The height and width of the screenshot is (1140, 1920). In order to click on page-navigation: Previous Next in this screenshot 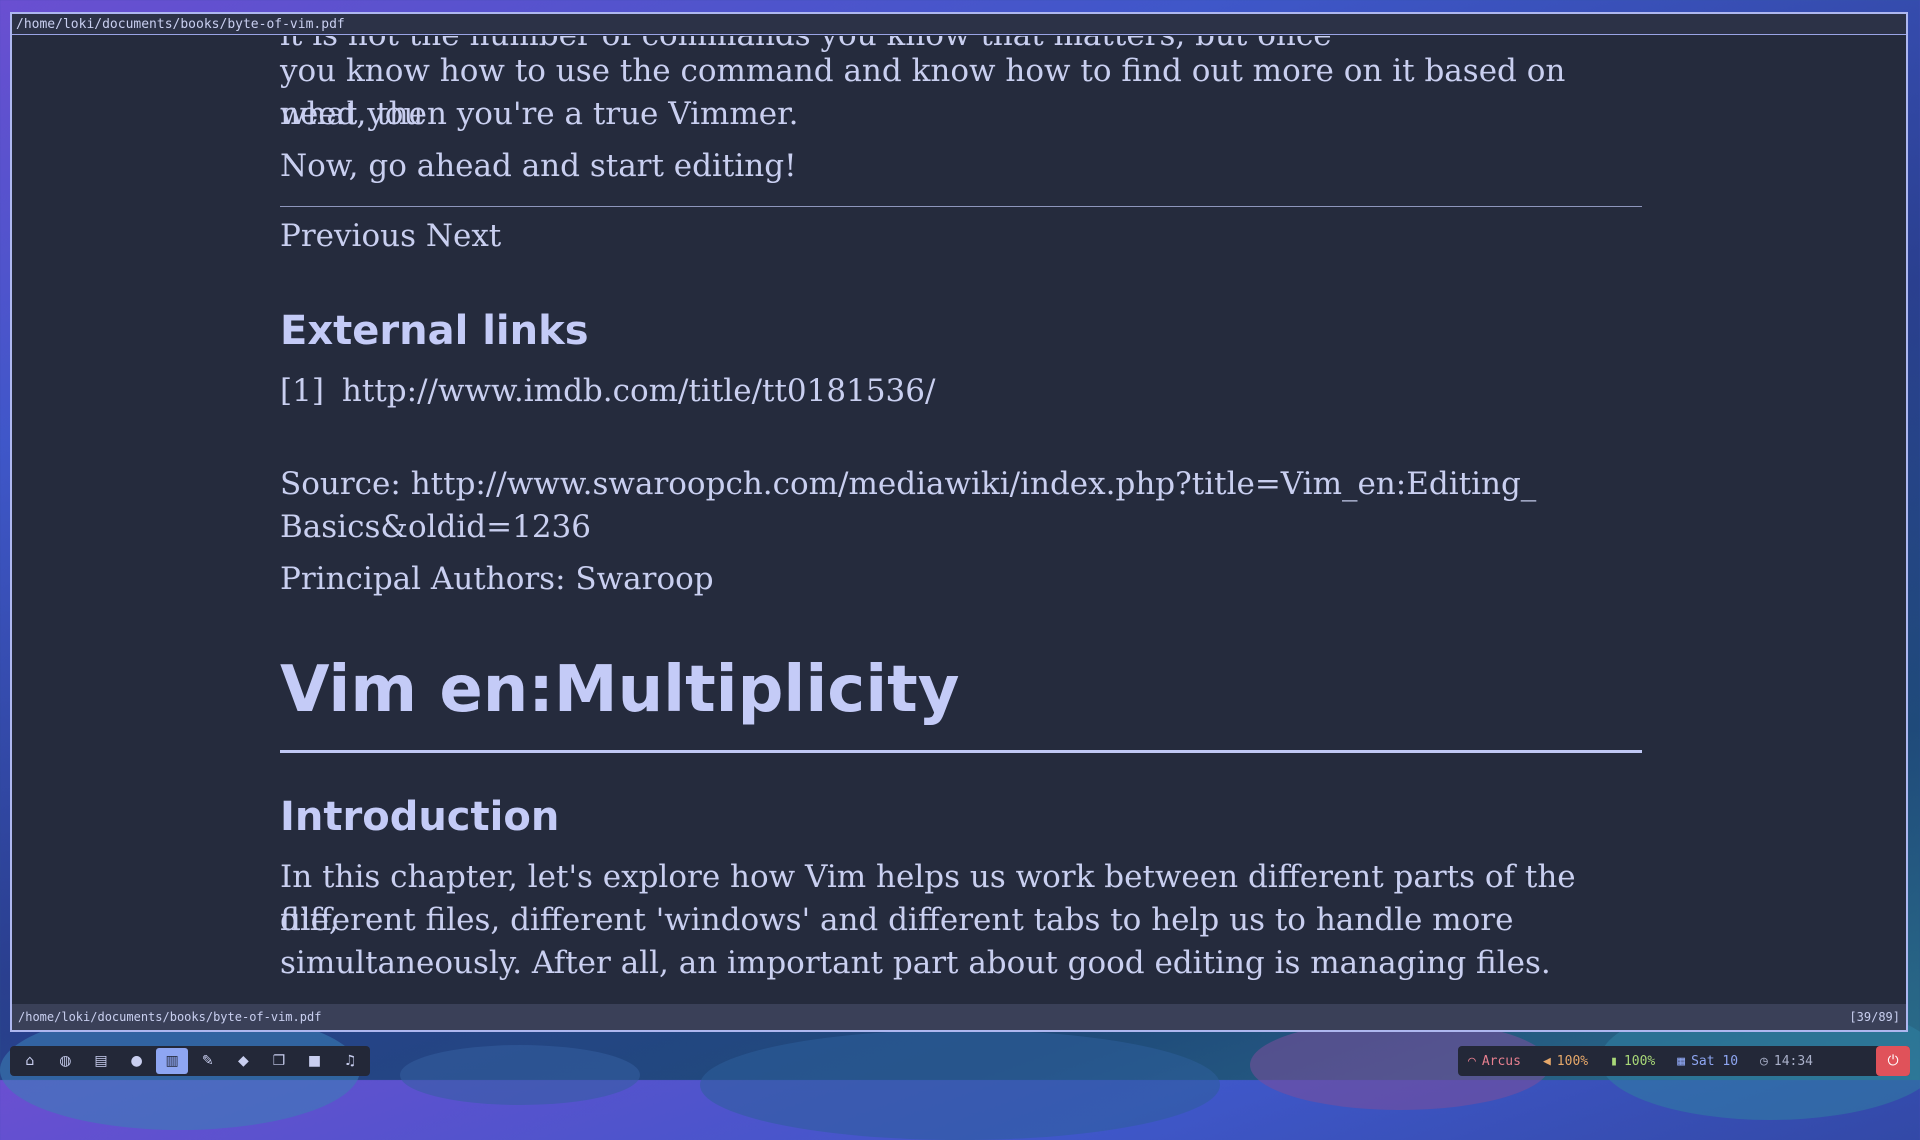, I will do `click(391, 236)`.